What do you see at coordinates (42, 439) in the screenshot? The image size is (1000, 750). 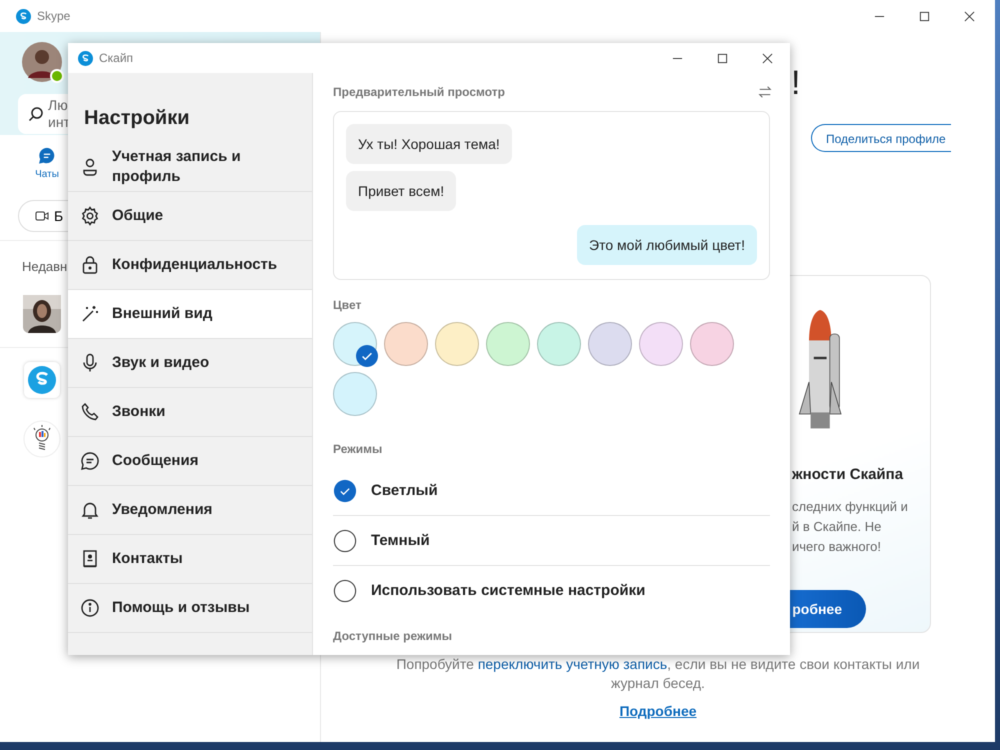 I see `lightbulb-icon` at bounding box center [42, 439].